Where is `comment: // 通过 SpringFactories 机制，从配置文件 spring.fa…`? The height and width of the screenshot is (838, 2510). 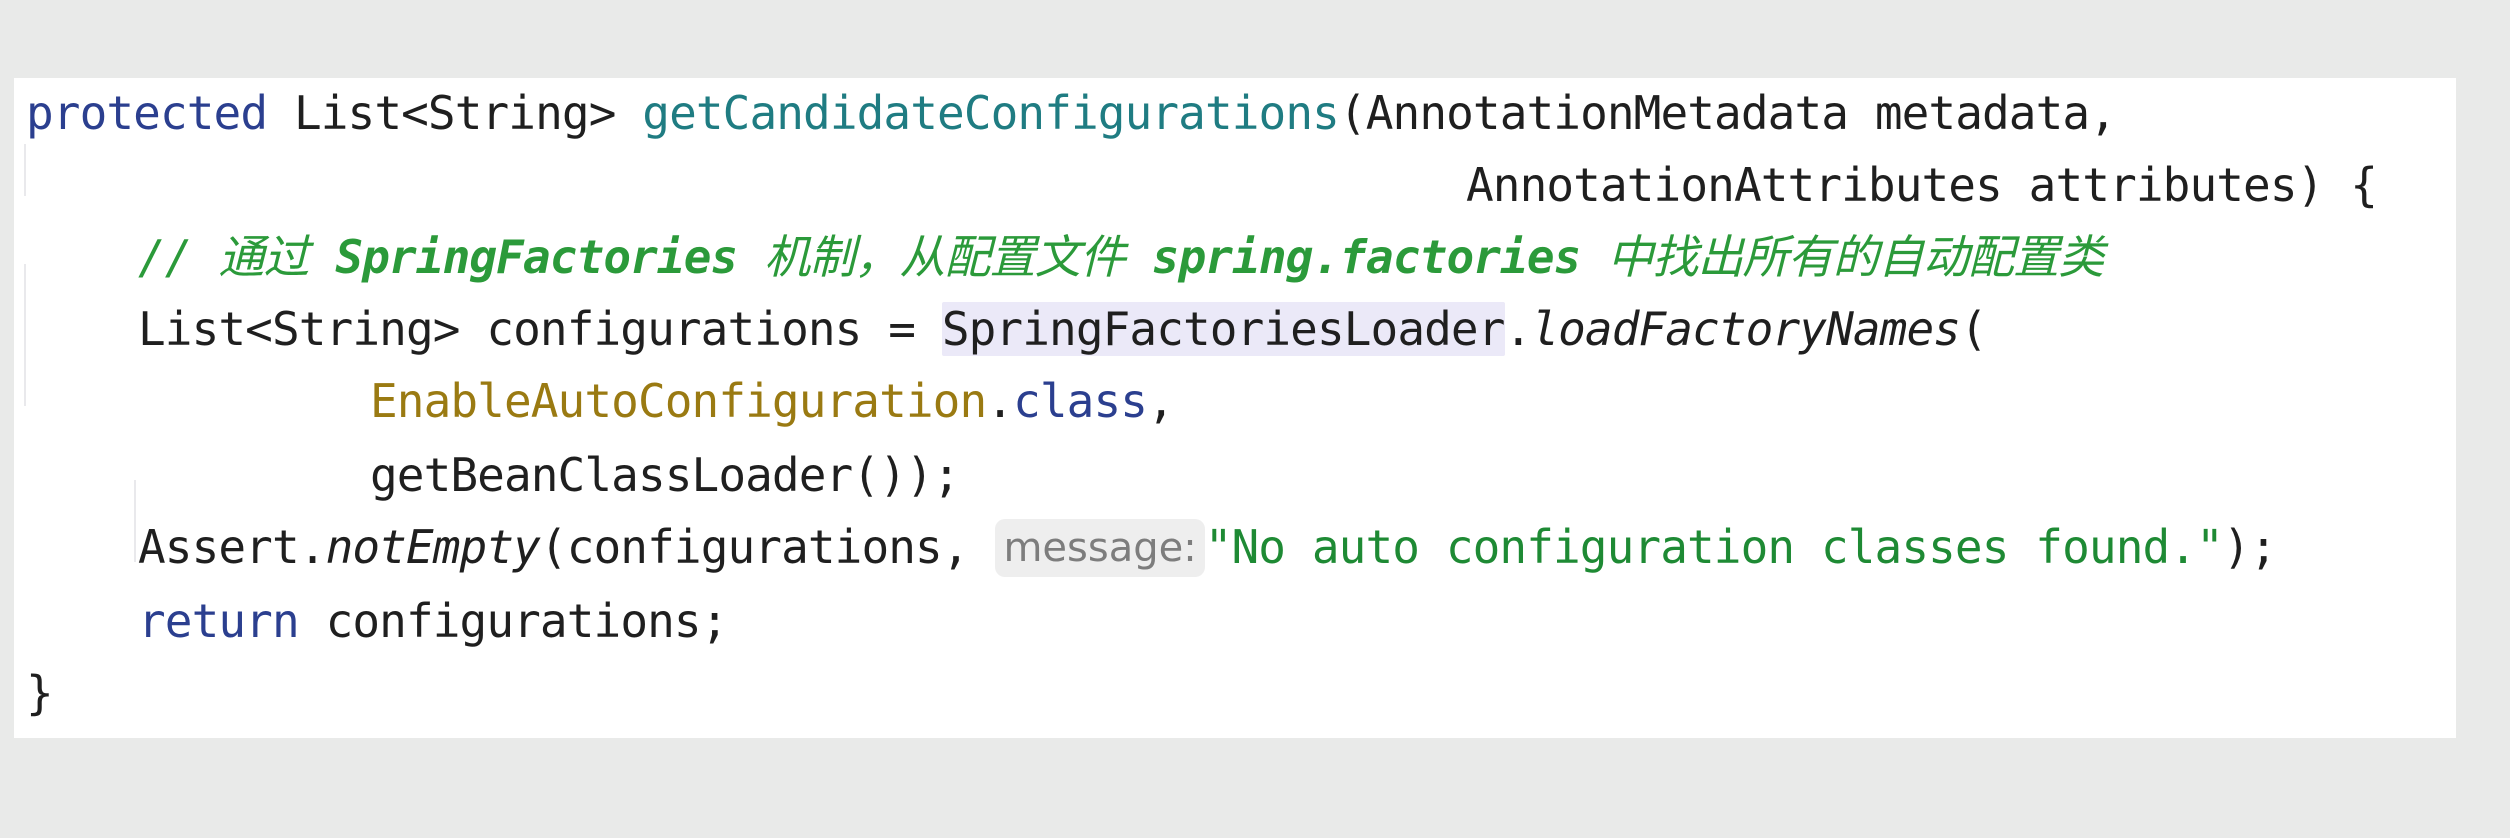
comment: // 通过 SpringFactories 机制，从配置文件 spring.fa… is located at coordinates (1121, 257).